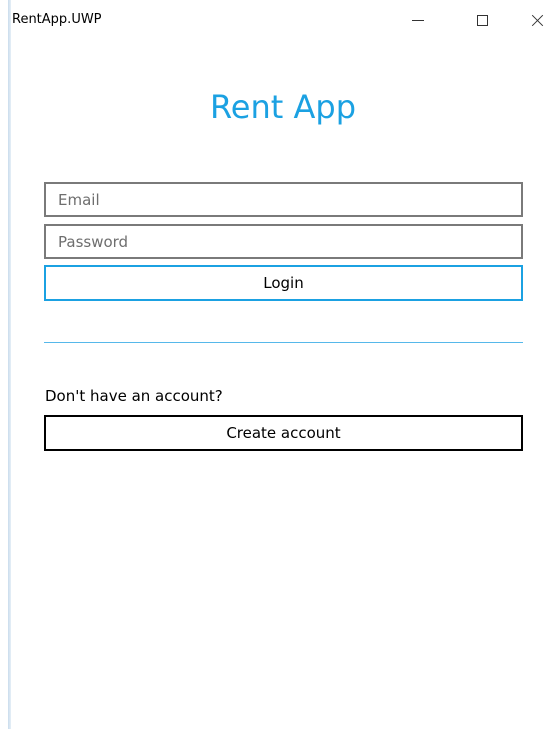 The width and height of the screenshot is (546, 729). Describe the element at coordinates (134, 396) in the screenshot. I see `no-account-text: Don't have an account?` at that location.